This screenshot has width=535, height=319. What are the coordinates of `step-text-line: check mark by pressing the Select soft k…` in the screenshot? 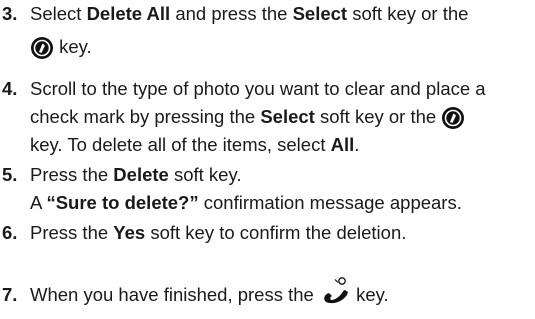 It's located at (247, 117).